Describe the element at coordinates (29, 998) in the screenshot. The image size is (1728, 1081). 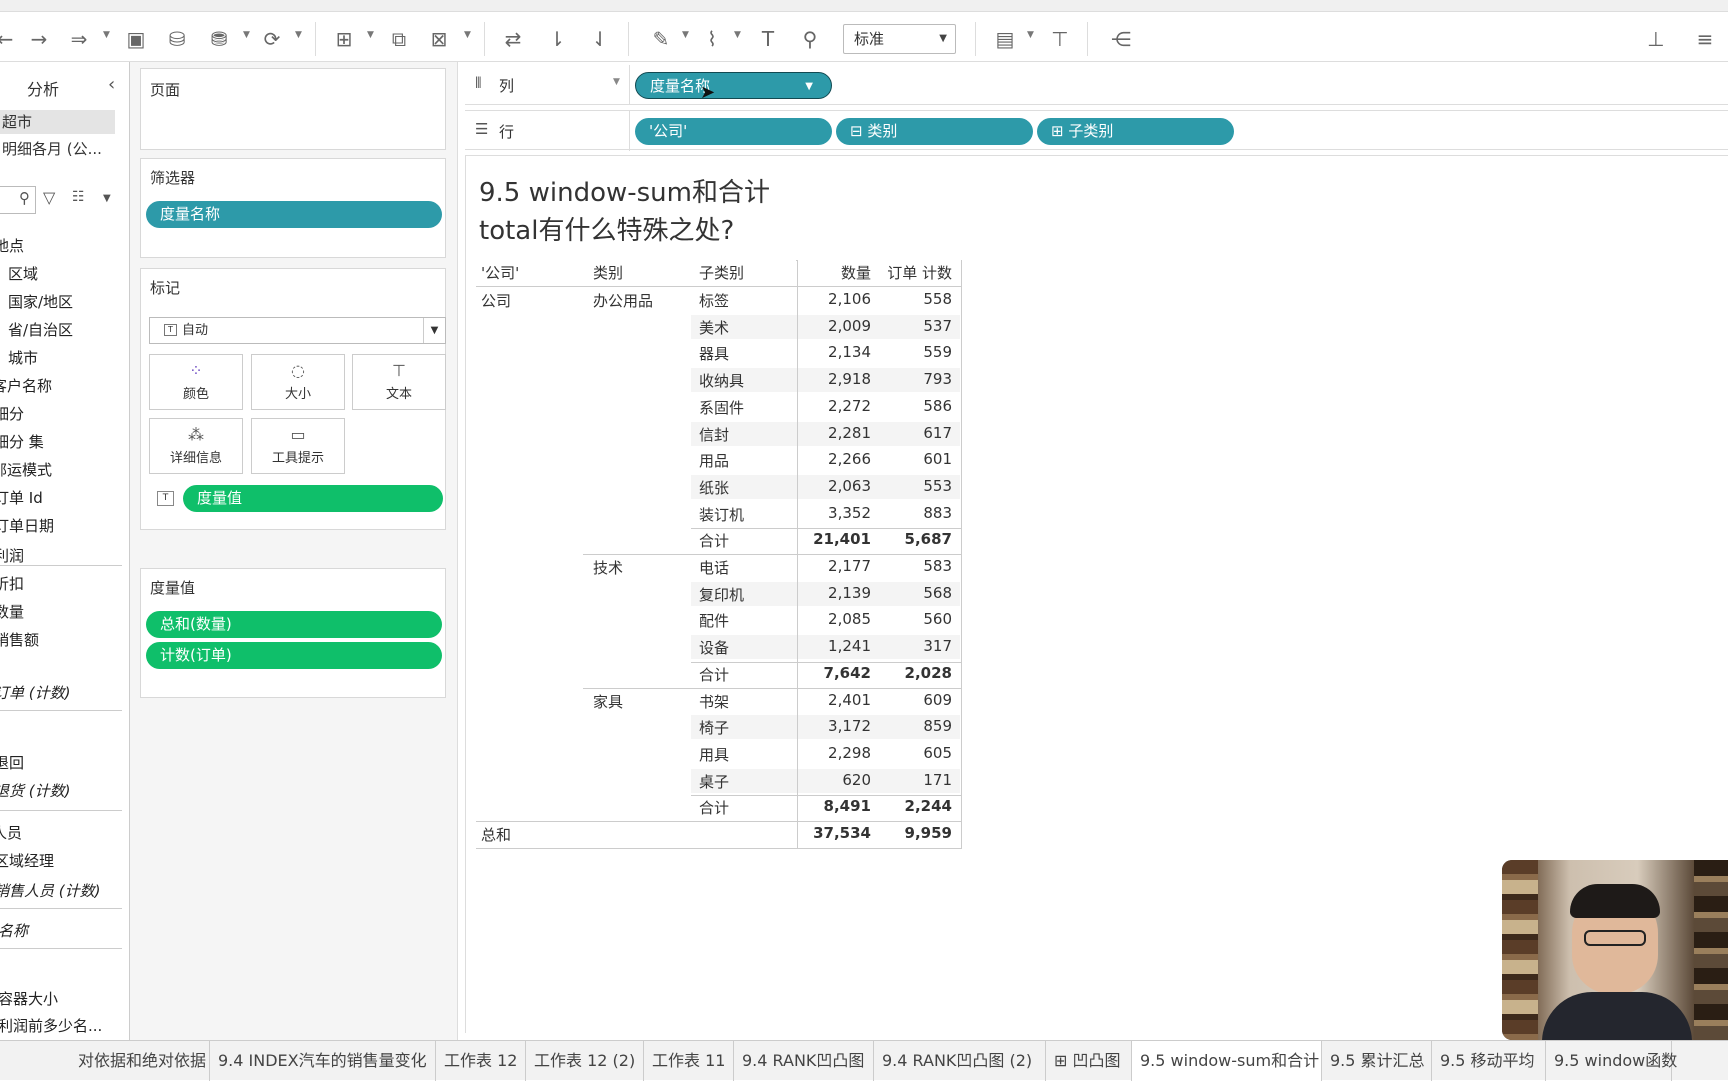
I see `field-item: 容器大小` at that location.